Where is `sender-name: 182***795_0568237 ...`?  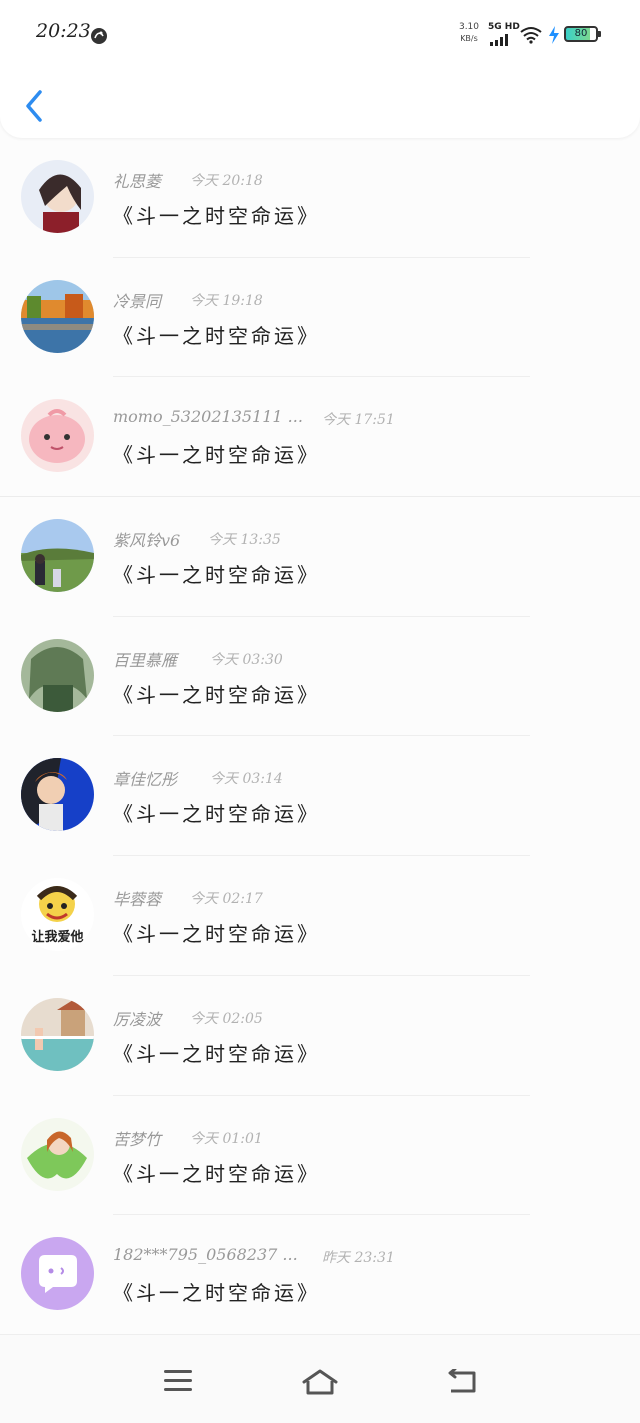
sender-name: 182***795_0568237 ... is located at coordinates (205, 1255).